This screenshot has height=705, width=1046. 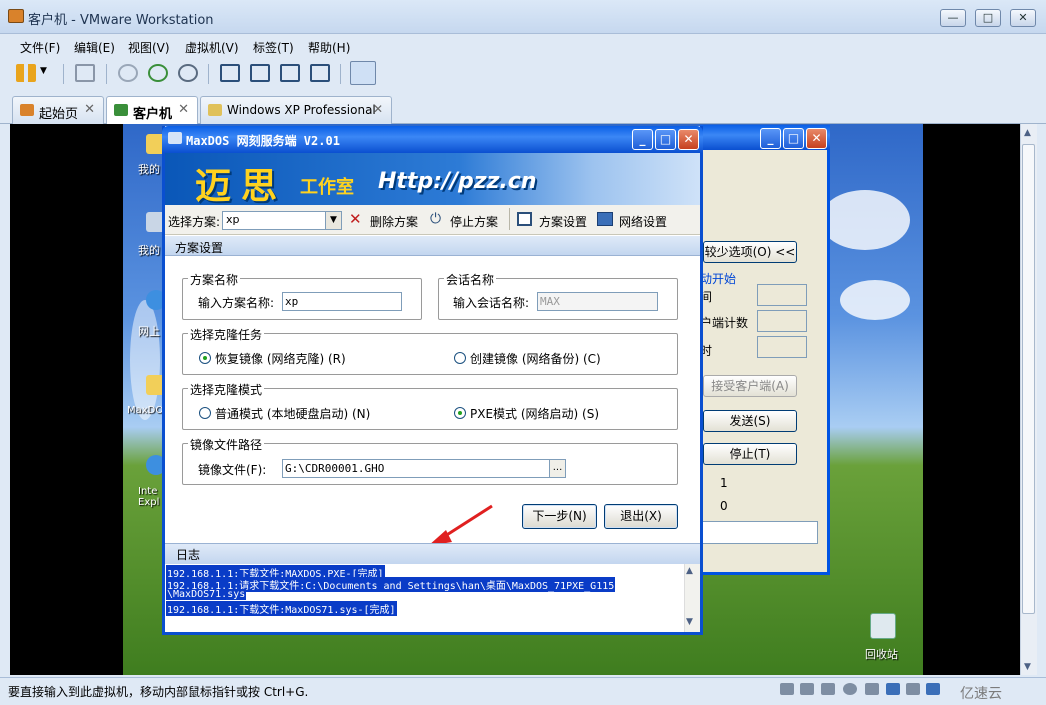 I want to click on pxe-mode-radio, so click(x=460, y=413).